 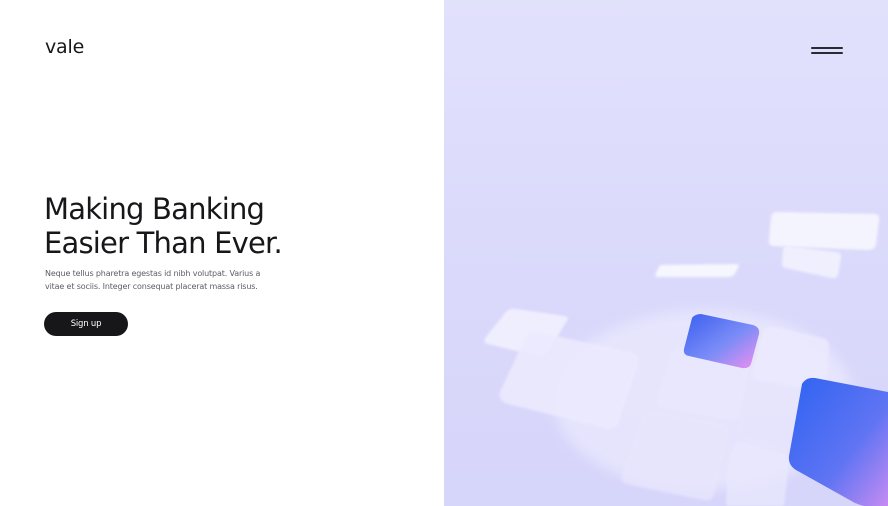 I want to click on accent-card, so click(x=838, y=441).